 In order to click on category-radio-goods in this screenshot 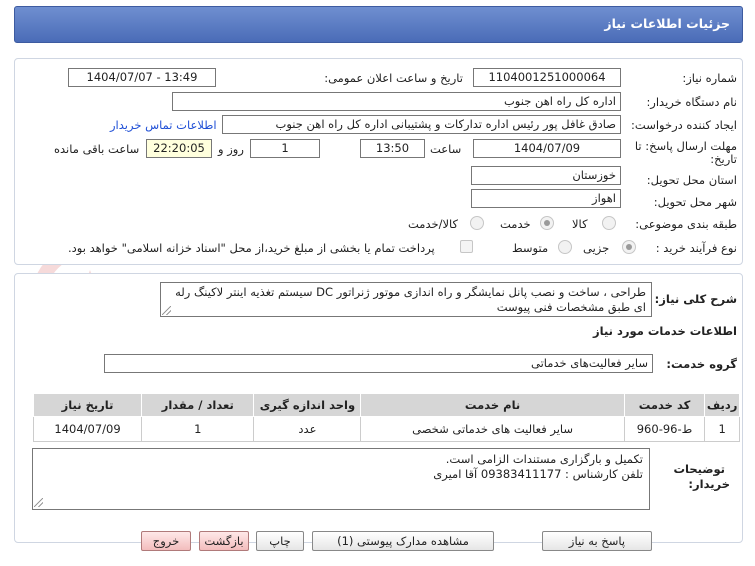, I will do `click(609, 223)`.